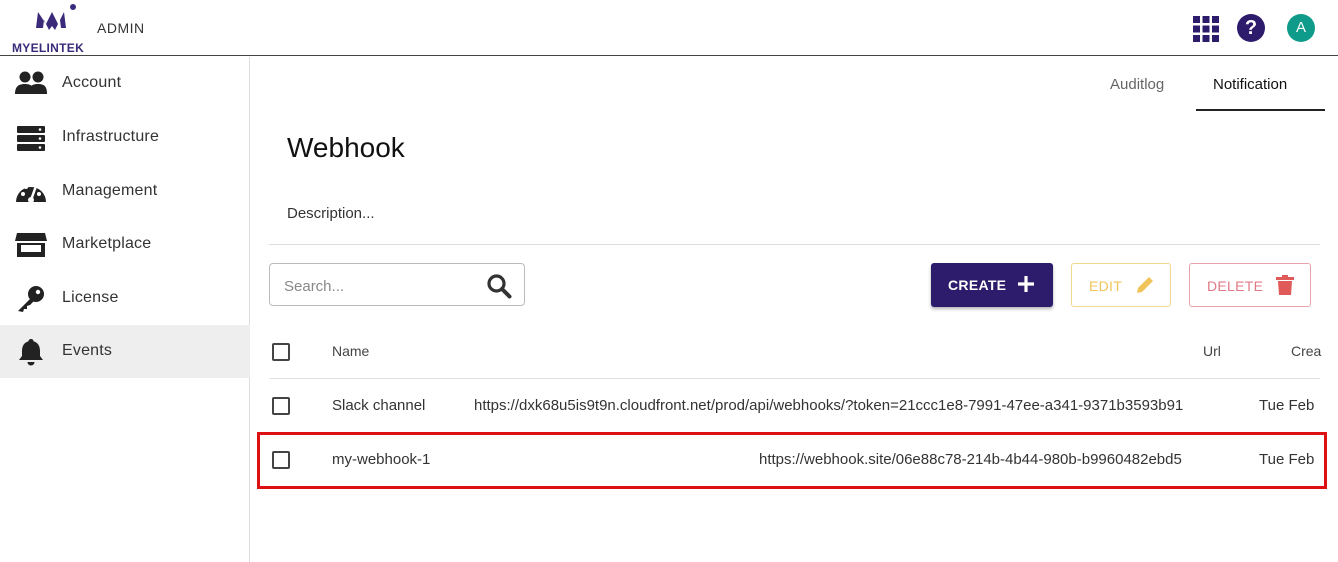 The height and width of the screenshot is (562, 1338). I want to click on sidebar-item-infrastructure: Infrastructure, so click(125, 137).